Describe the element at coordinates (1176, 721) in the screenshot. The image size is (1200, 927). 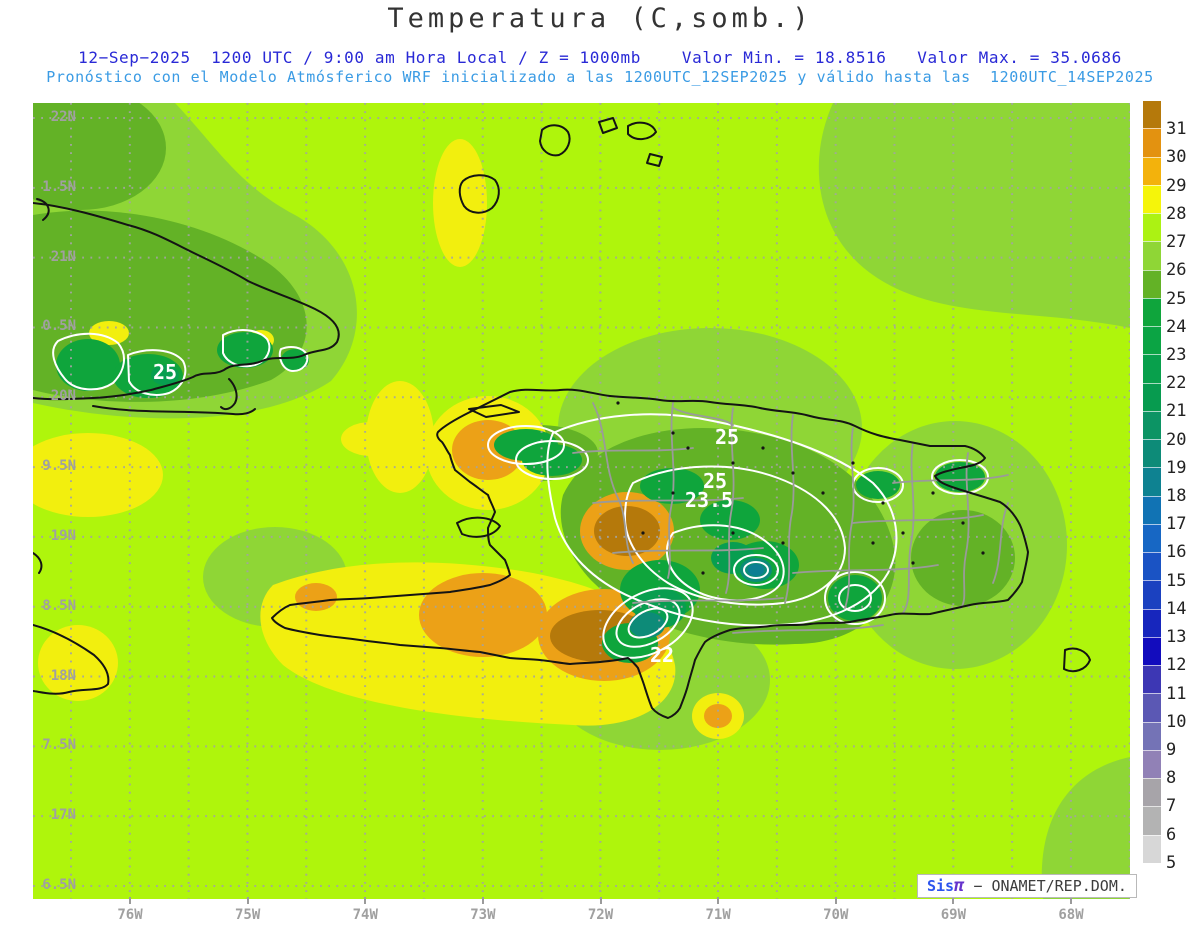
I see `colorbar-tick-label: 10` at that location.